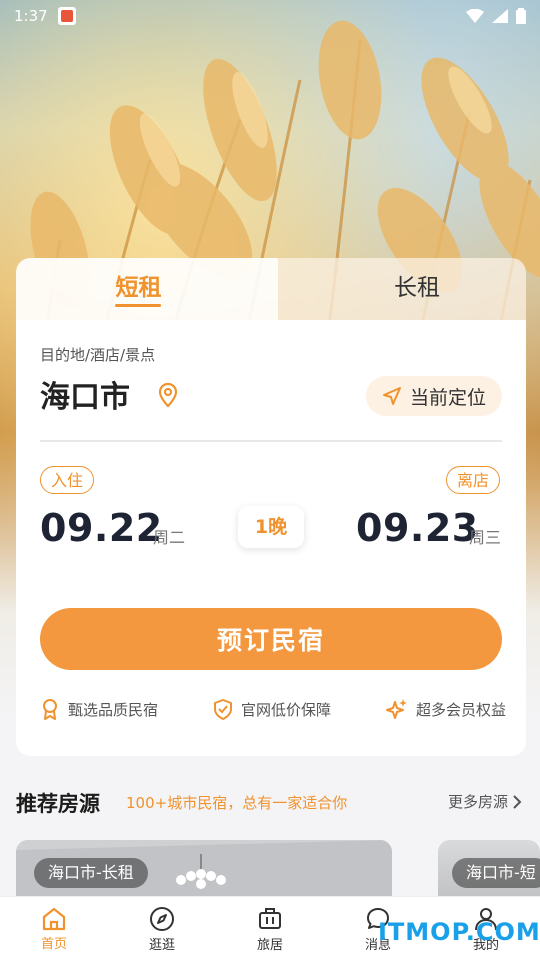  What do you see at coordinates (271, 441) in the screenshot?
I see `divider` at bounding box center [271, 441].